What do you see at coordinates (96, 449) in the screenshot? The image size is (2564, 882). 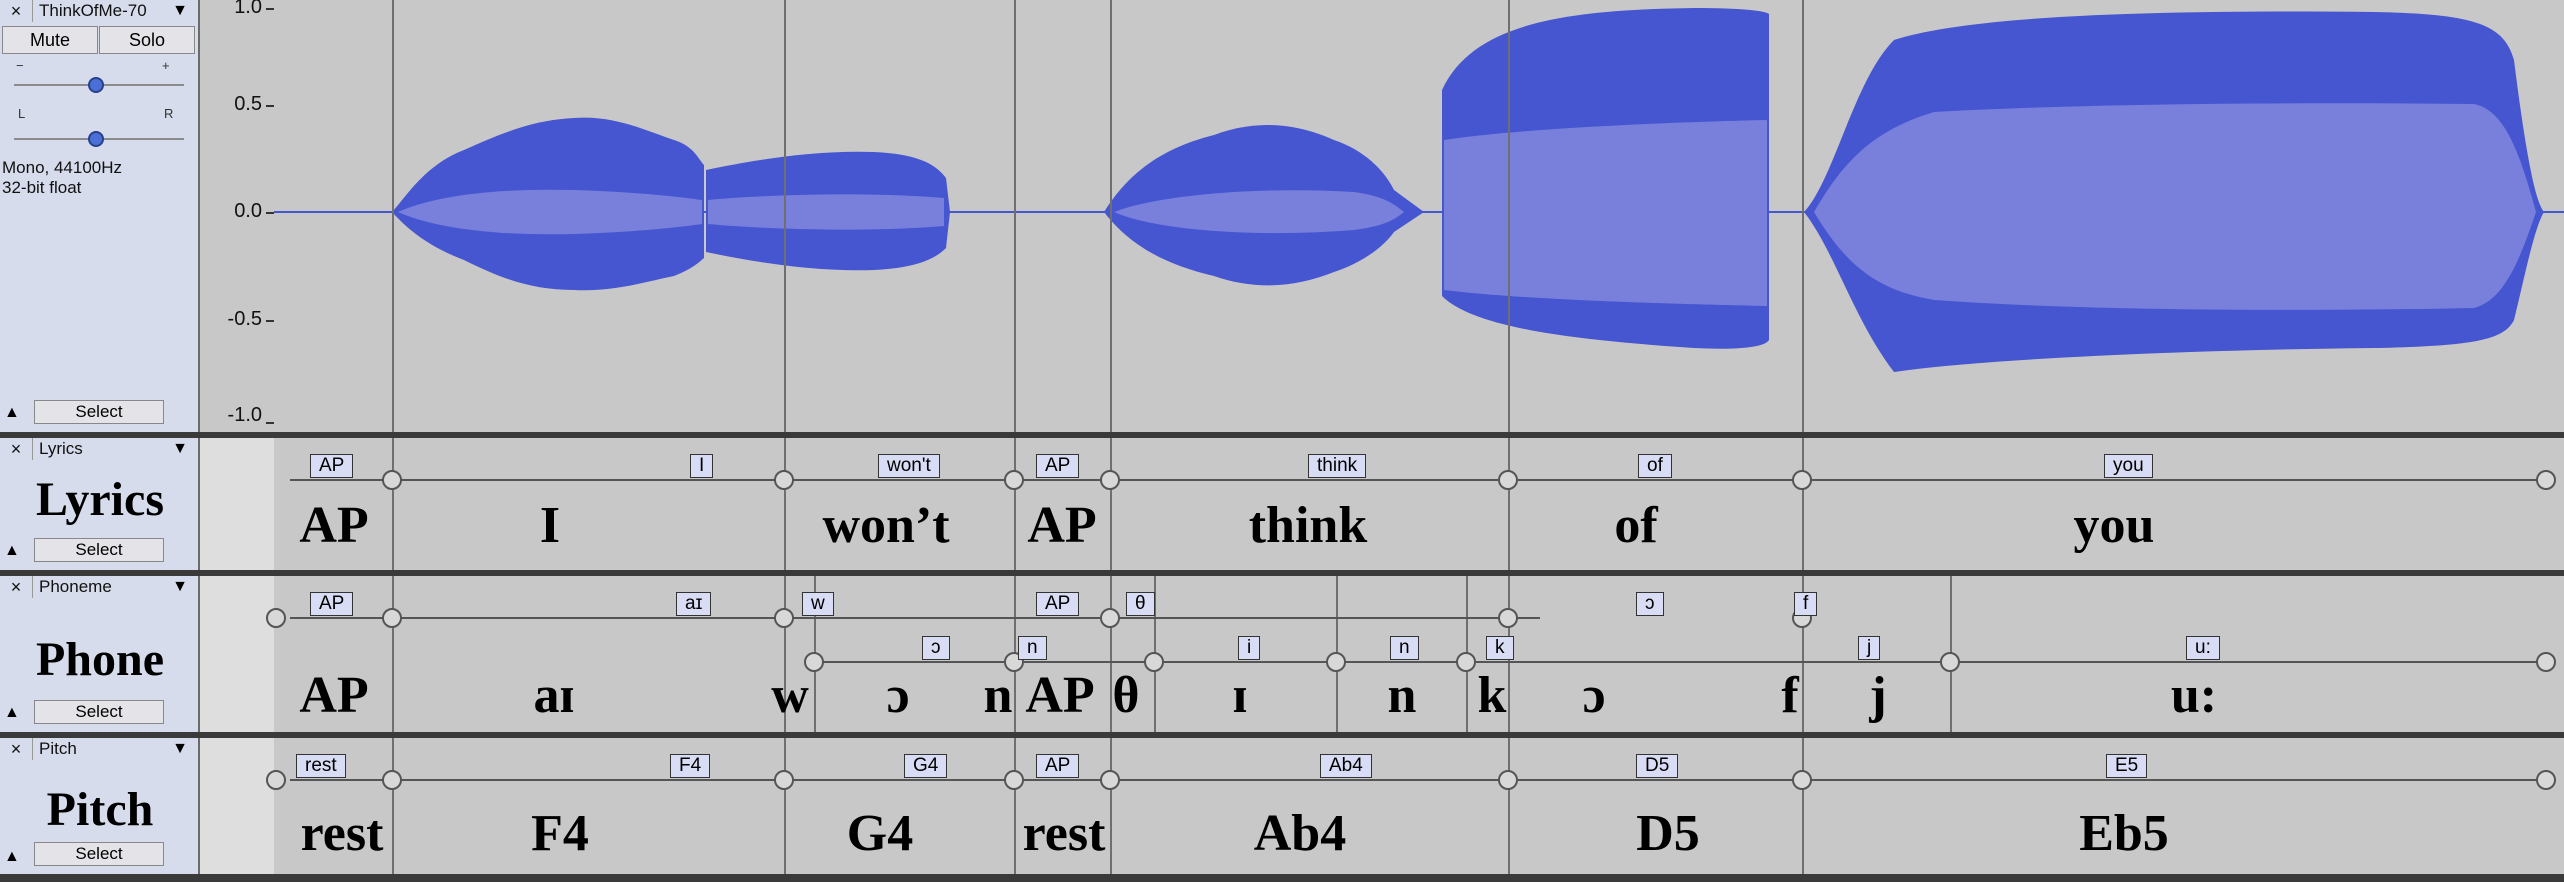 I see `track-name-menu: Lyrics` at bounding box center [96, 449].